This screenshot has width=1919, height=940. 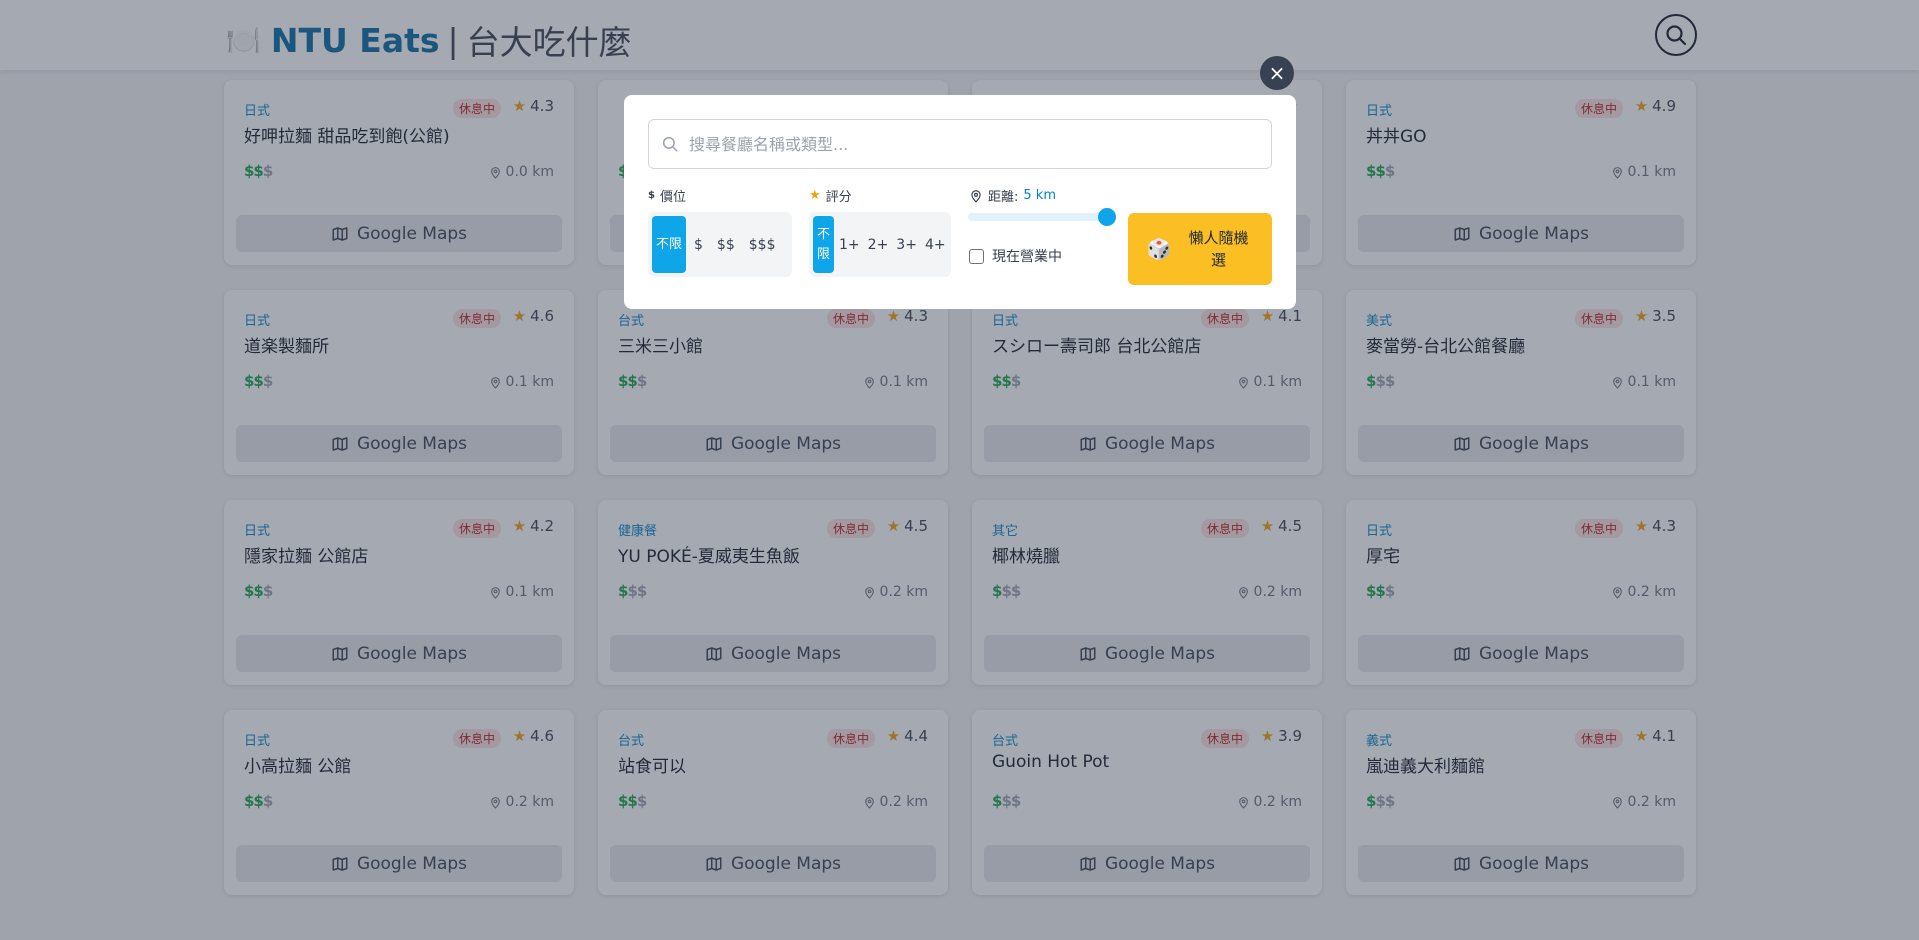 What do you see at coordinates (1039, 195) in the screenshot?
I see `distance-value: 5 km` at bounding box center [1039, 195].